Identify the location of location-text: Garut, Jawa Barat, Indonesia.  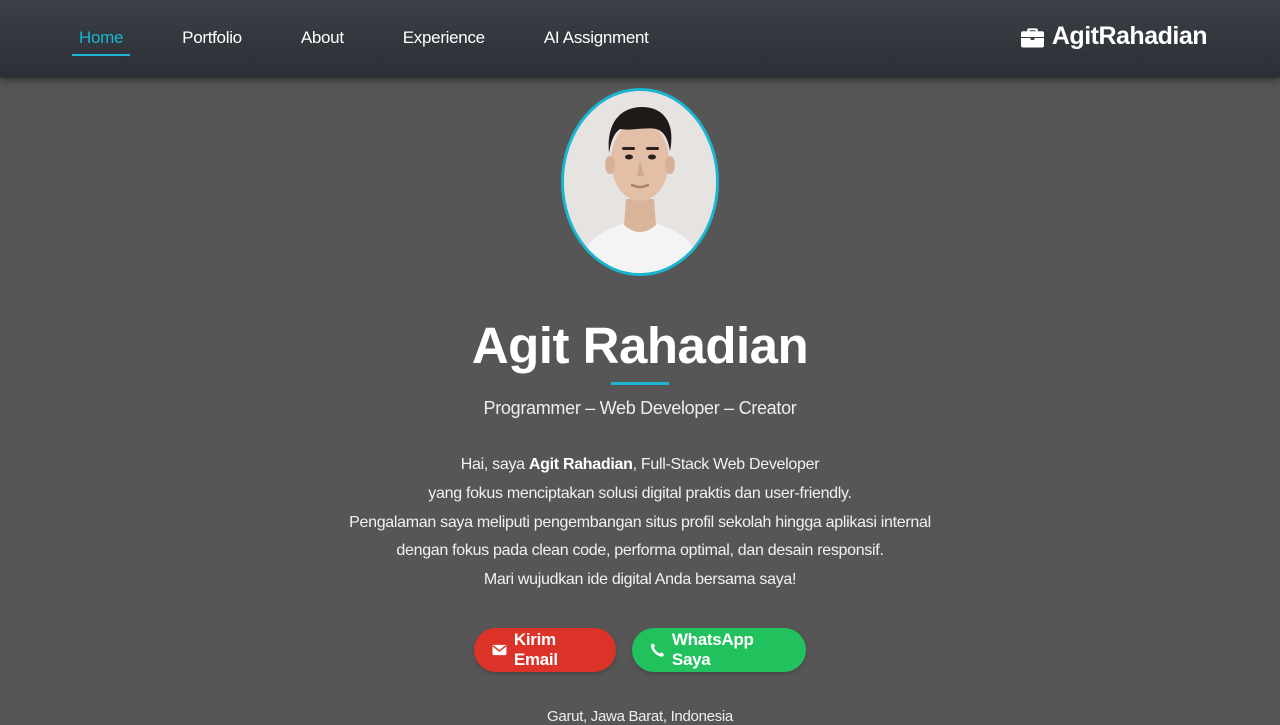
(640, 716).